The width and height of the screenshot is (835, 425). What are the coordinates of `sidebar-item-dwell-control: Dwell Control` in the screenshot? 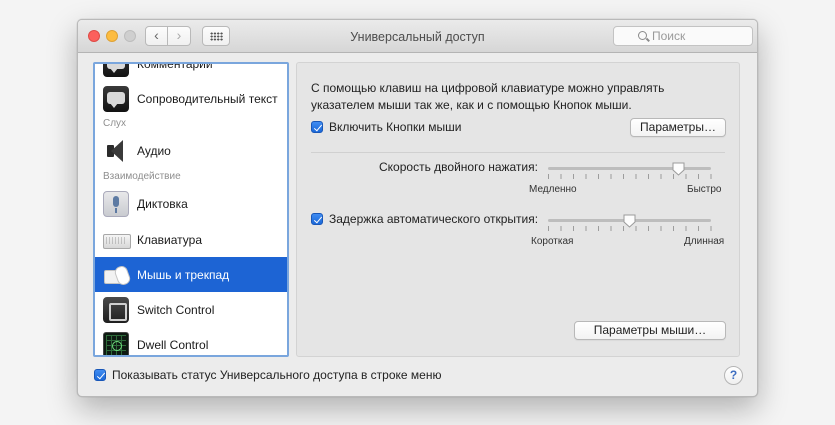 It's located at (191, 341).